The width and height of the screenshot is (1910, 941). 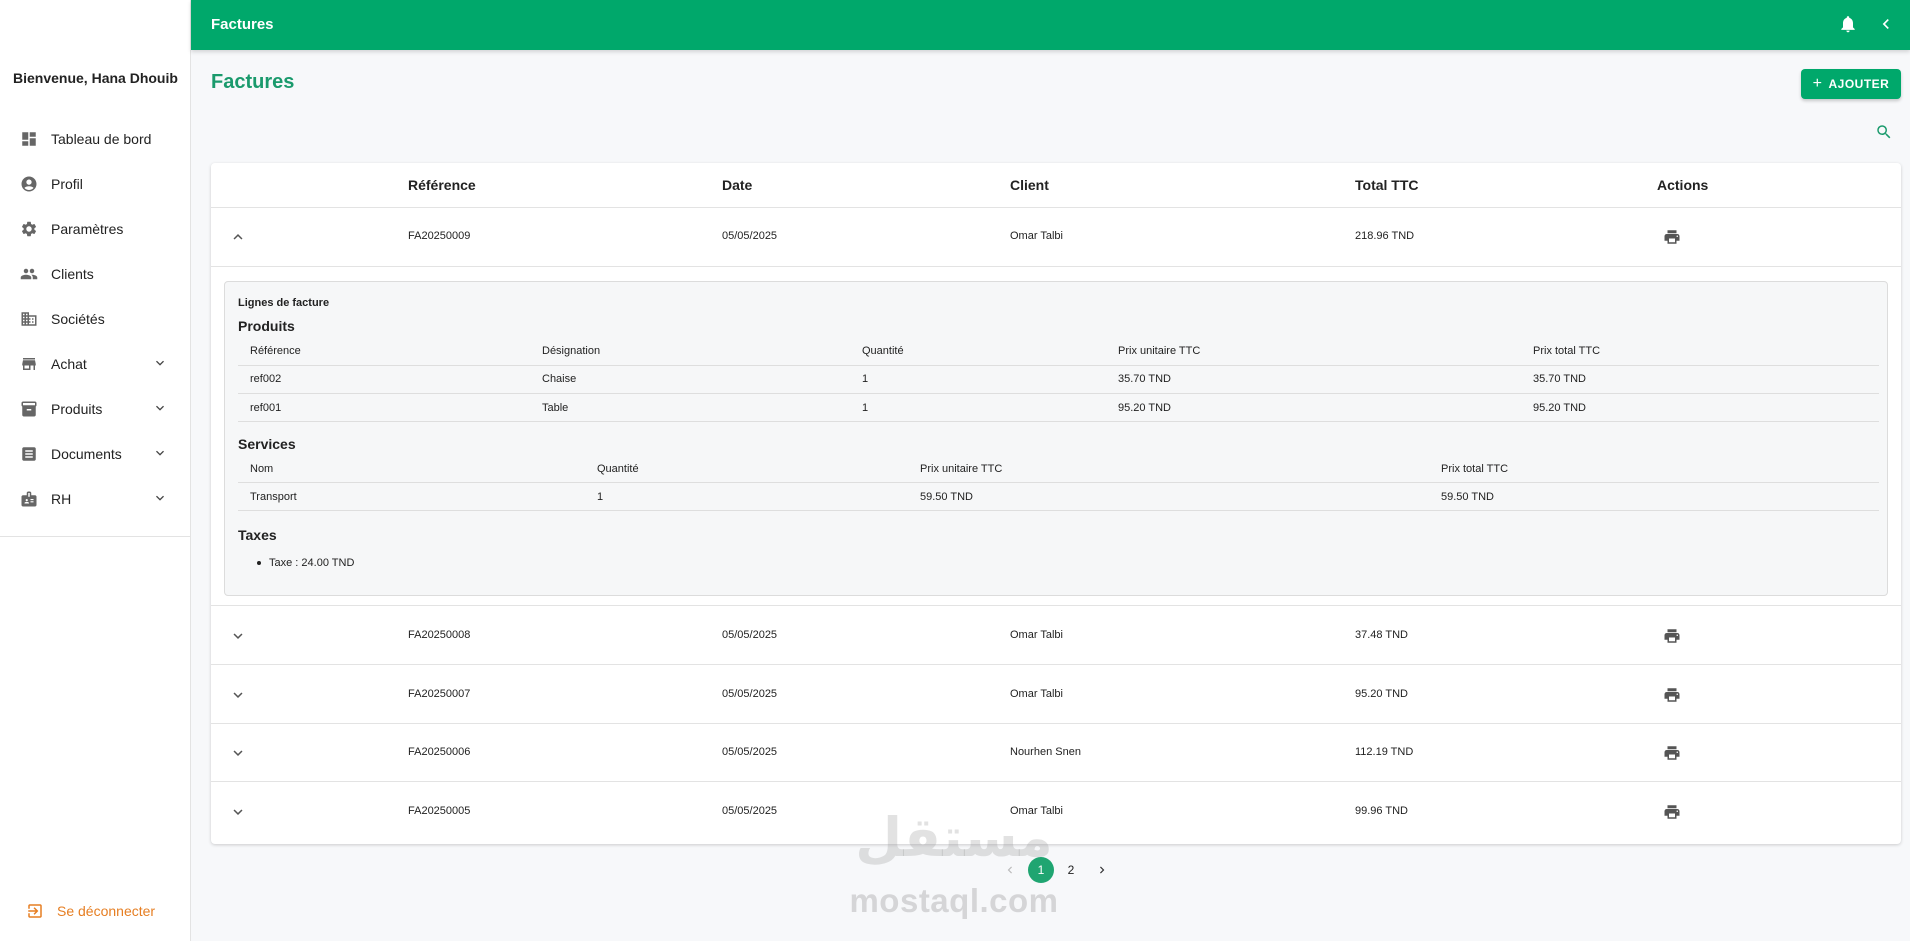 What do you see at coordinates (1467, 497) in the screenshot?
I see `service-total-price: 59.50 TND` at bounding box center [1467, 497].